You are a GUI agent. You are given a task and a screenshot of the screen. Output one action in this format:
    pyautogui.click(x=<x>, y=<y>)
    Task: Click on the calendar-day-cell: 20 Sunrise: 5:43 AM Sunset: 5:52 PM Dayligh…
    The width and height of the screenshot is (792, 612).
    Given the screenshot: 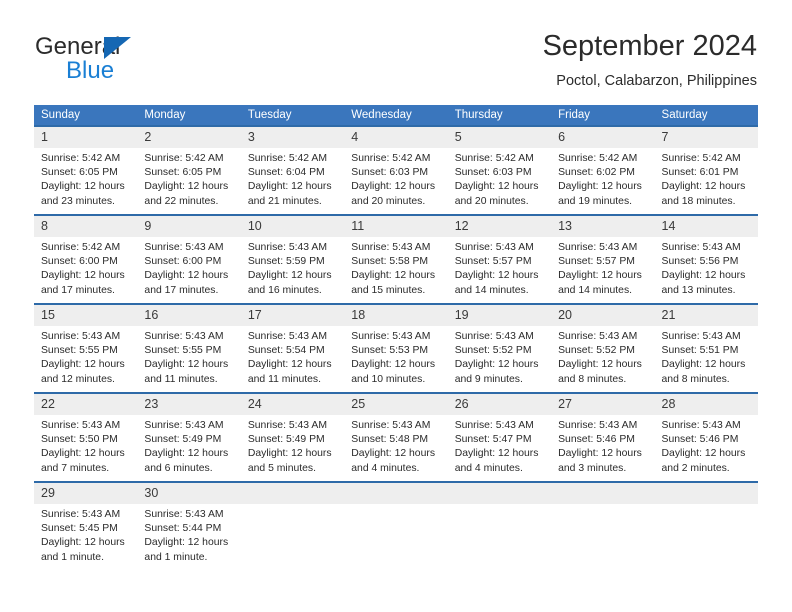 What is the action you would take?
    pyautogui.click(x=603, y=348)
    